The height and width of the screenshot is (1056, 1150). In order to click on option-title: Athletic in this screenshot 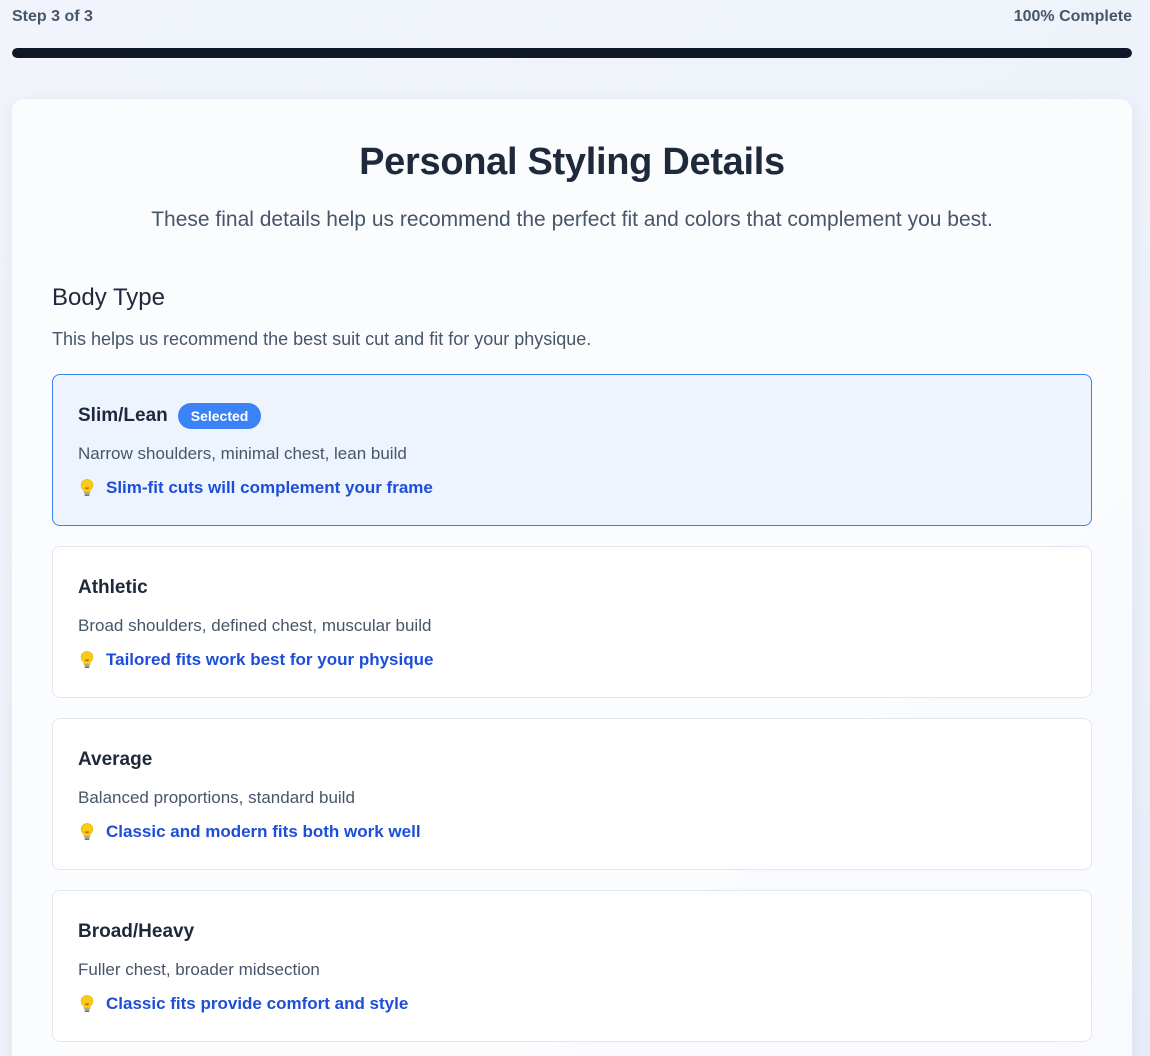, I will do `click(113, 587)`.